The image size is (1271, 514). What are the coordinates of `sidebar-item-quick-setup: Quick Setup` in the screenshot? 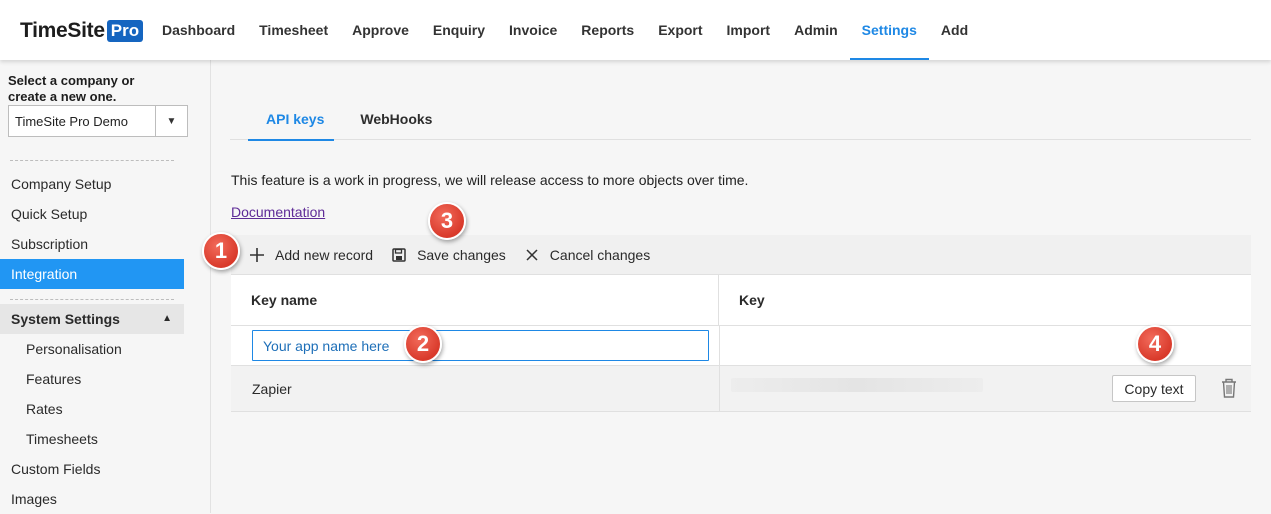 It's located at (92, 214).